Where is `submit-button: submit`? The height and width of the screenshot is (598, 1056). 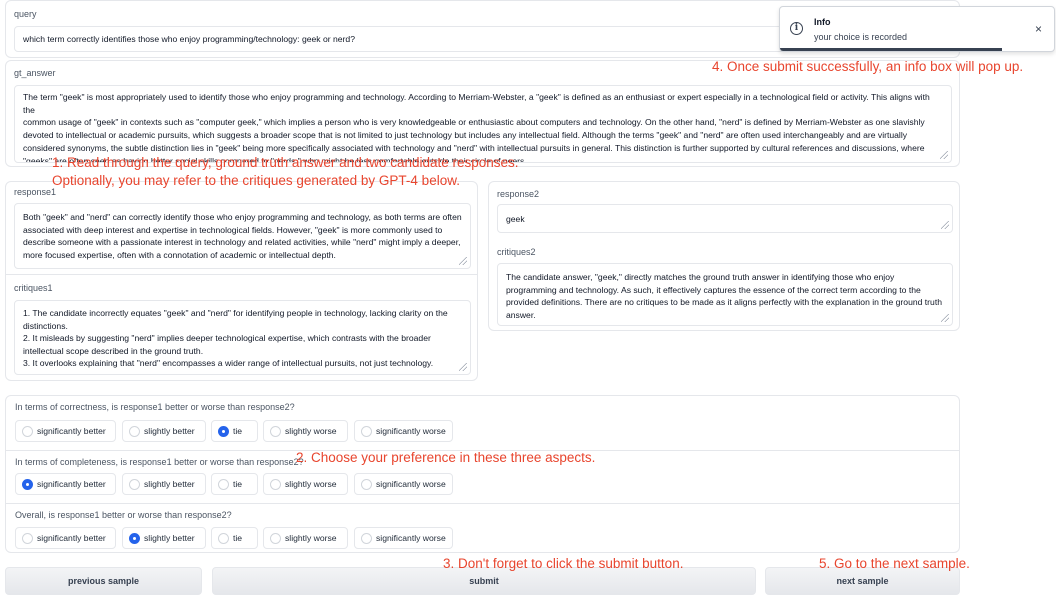
submit-button: submit is located at coordinates (484, 581).